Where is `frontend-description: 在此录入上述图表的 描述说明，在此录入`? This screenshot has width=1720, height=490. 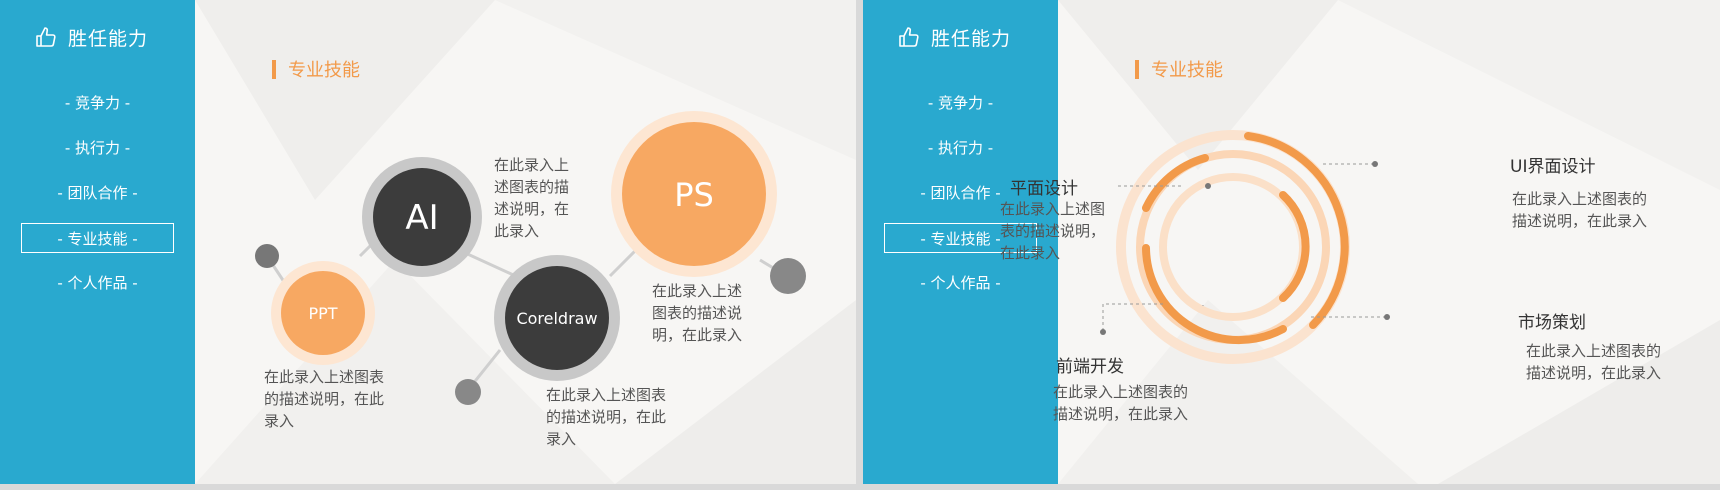
frontend-description: 在此录入上述图表的 描述说明，在此录入 is located at coordinates (1121, 403).